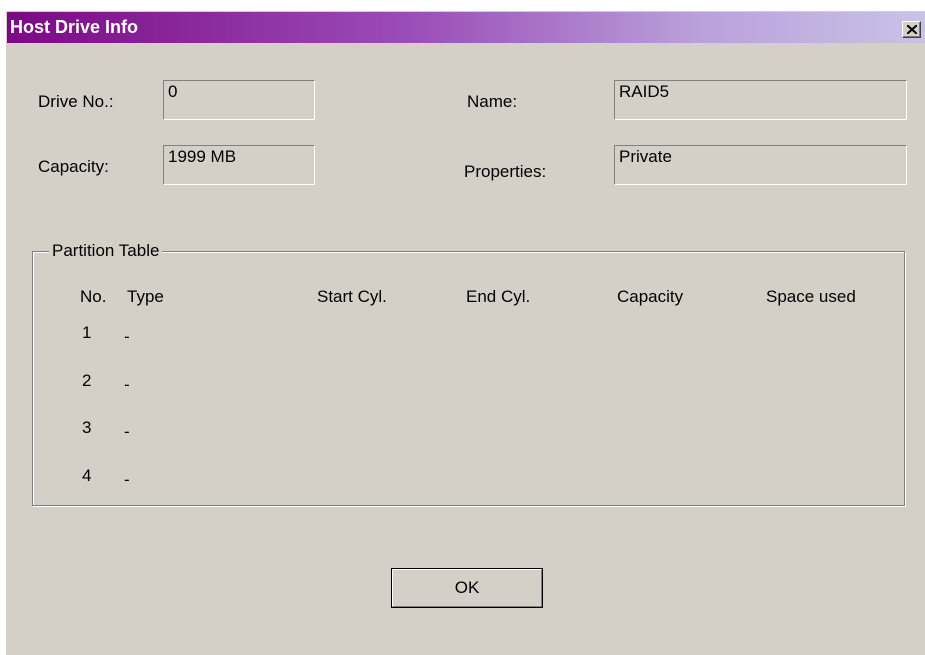 The width and height of the screenshot is (925, 655). Describe the element at coordinates (87, 427) in the screenshot. I see `partition-row-3-no: 3` at that location.